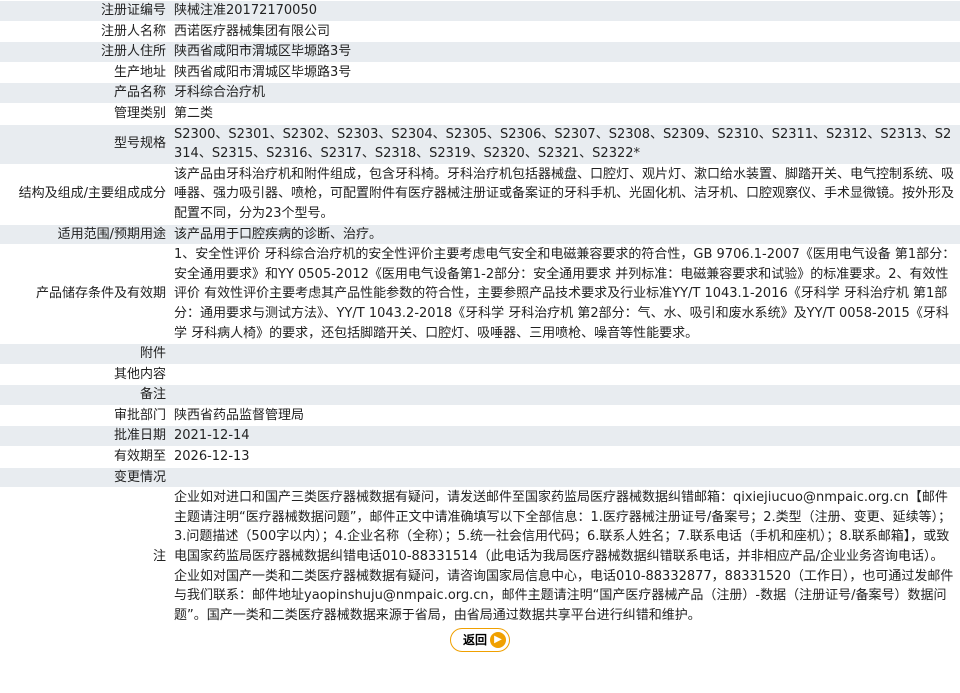 The width and height of the screenshot is (960, 693). What do you see at coordinates (565, 11) in the screenshot?
I see `field-value: 陕械注准20172170050` at bounding box center [565, 11].